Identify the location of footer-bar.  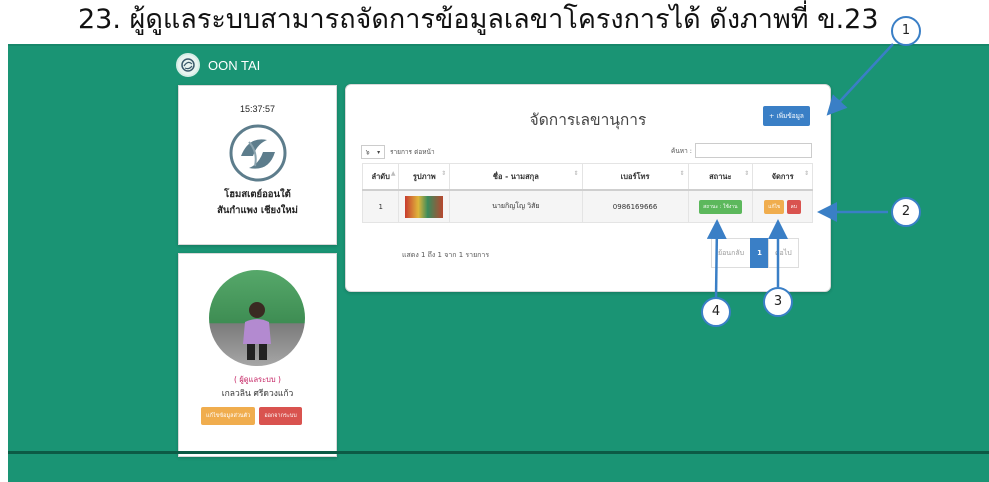
(498, 452).